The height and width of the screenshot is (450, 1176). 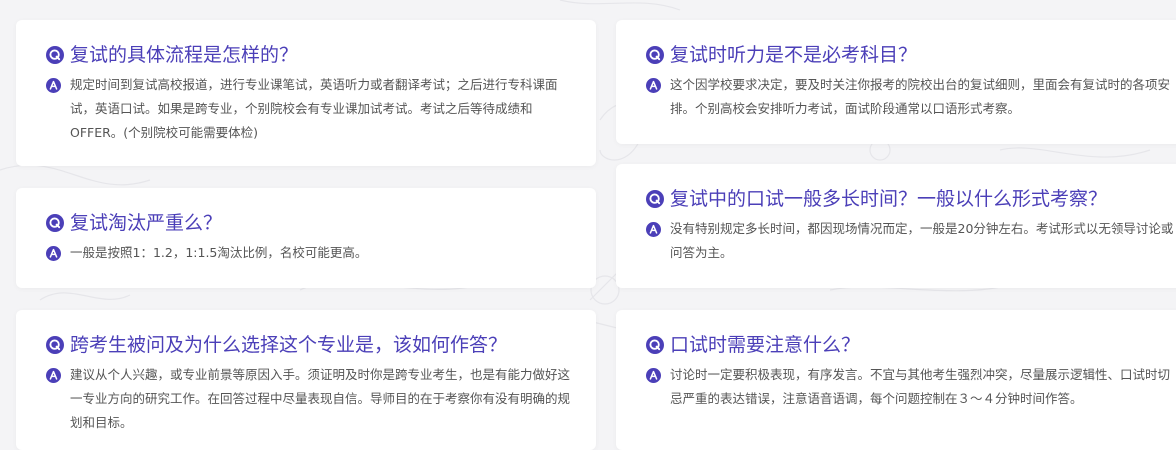 I want to click on faq-answer-text: 一般是按照1：1.2，1:1.5淘汰比例，名校可能更高。, so click(x=219, y=252).